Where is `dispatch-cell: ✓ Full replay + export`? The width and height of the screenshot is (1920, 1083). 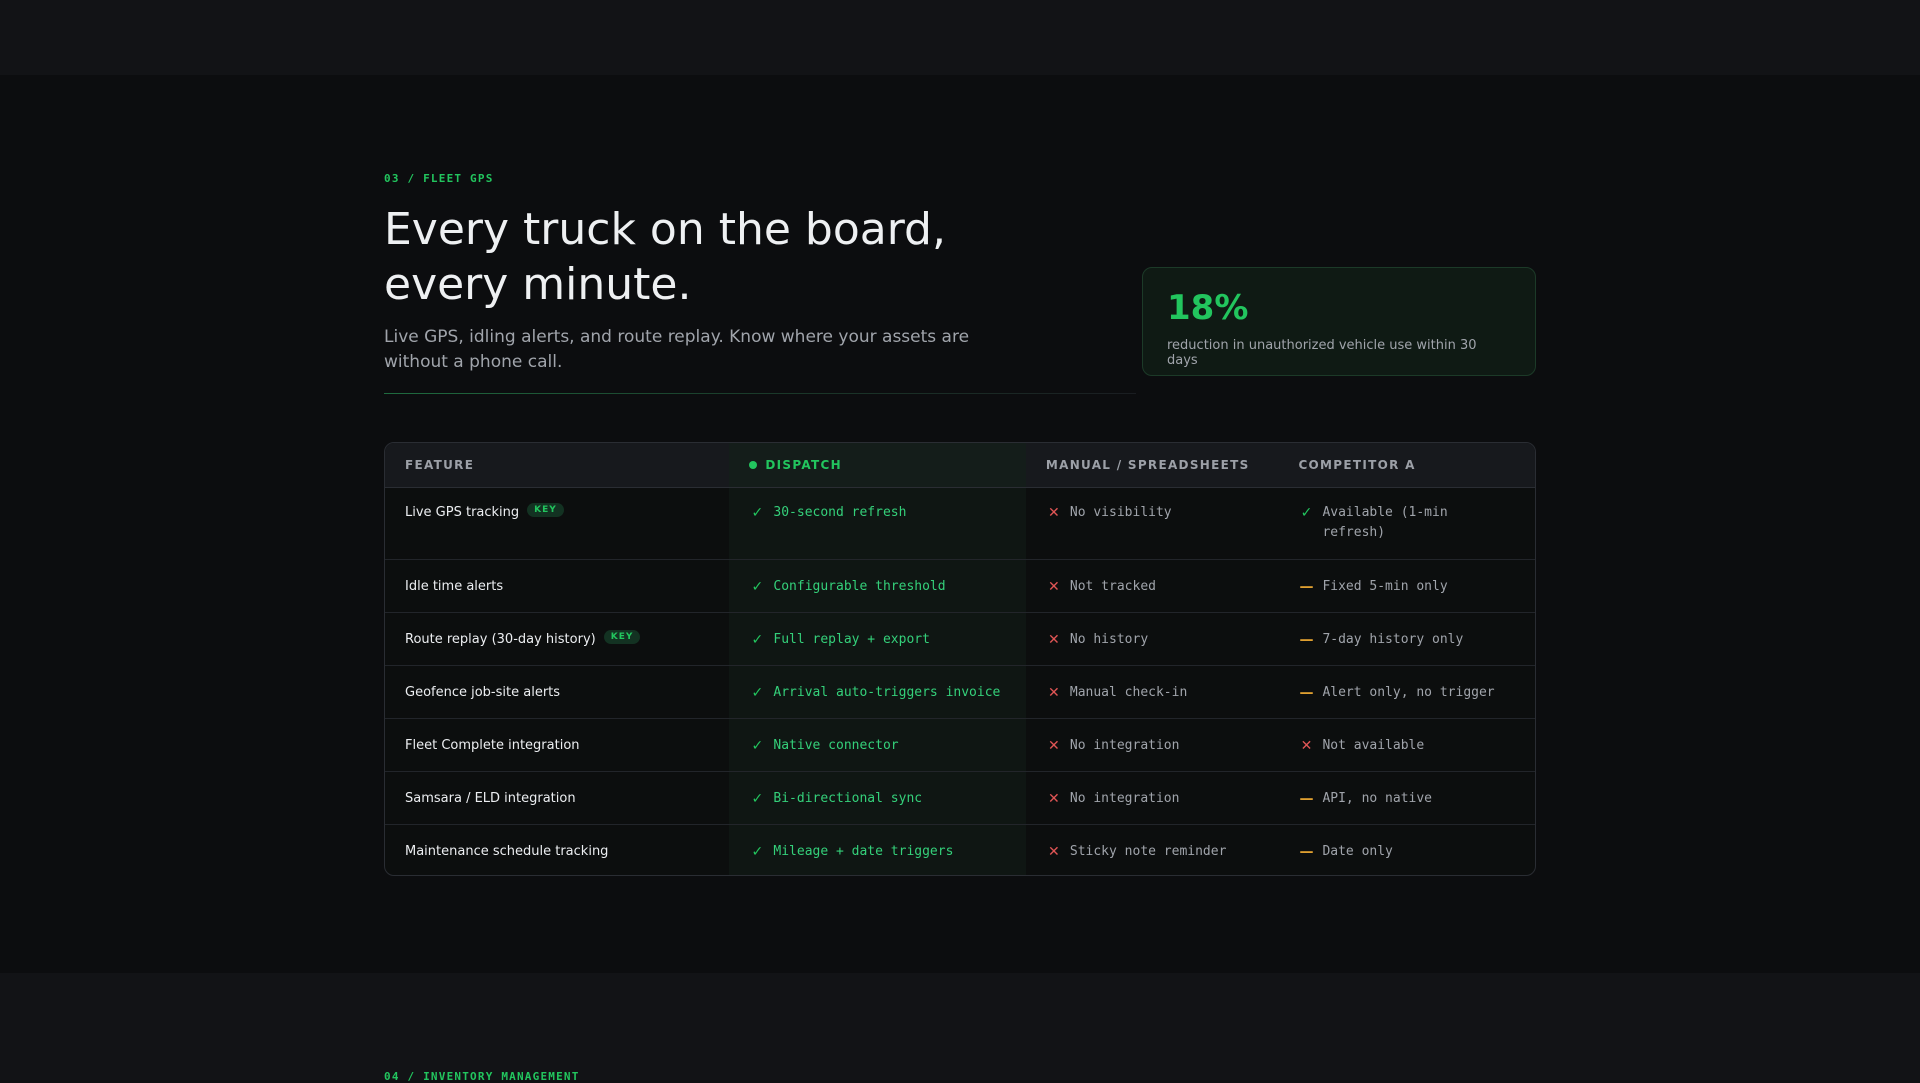
dispatch-cell: ✓ Full replay + export is located at coordinates (877, 639).